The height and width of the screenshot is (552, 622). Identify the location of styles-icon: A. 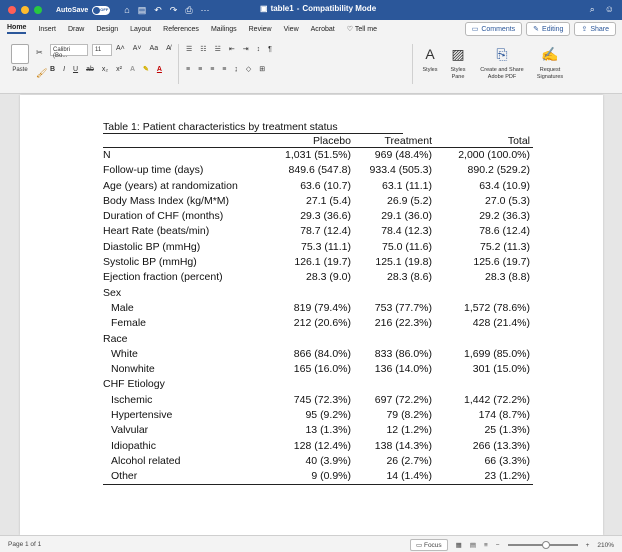
(430, 54).